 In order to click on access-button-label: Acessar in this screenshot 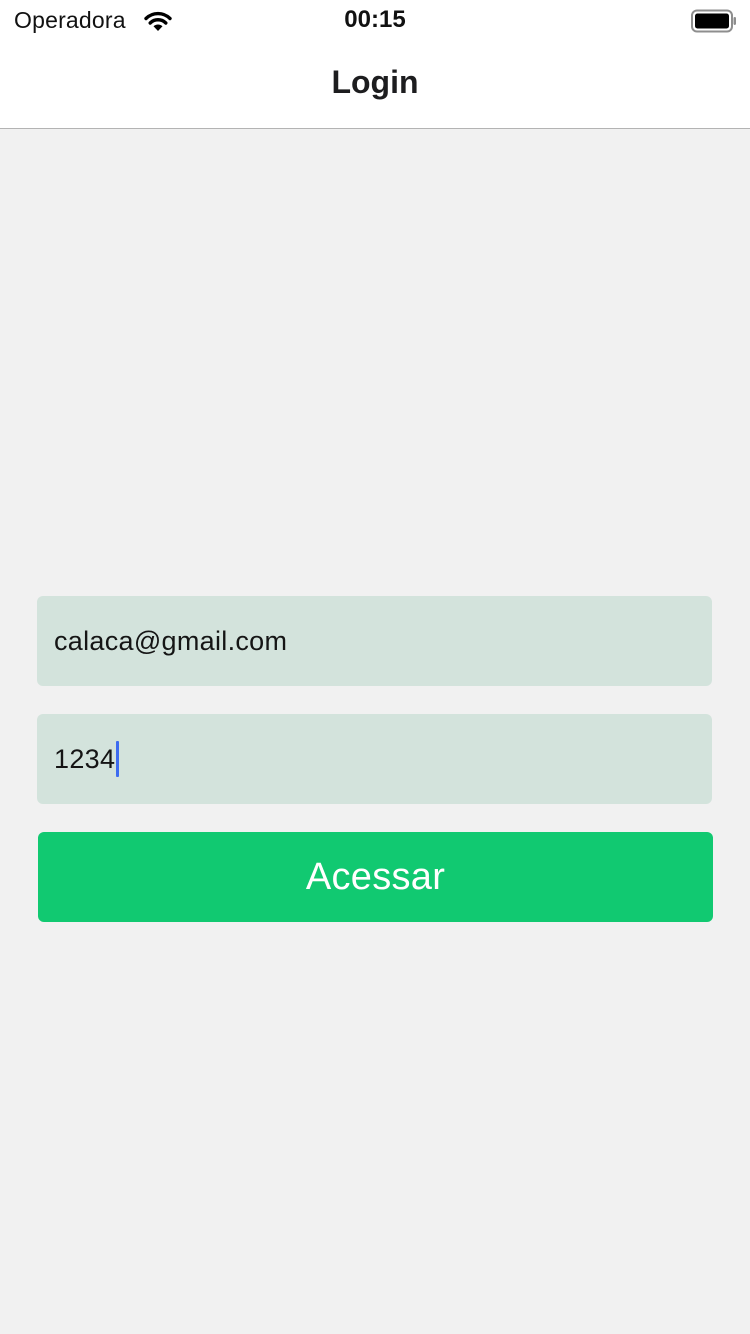, I will do `click(375, 876)`.